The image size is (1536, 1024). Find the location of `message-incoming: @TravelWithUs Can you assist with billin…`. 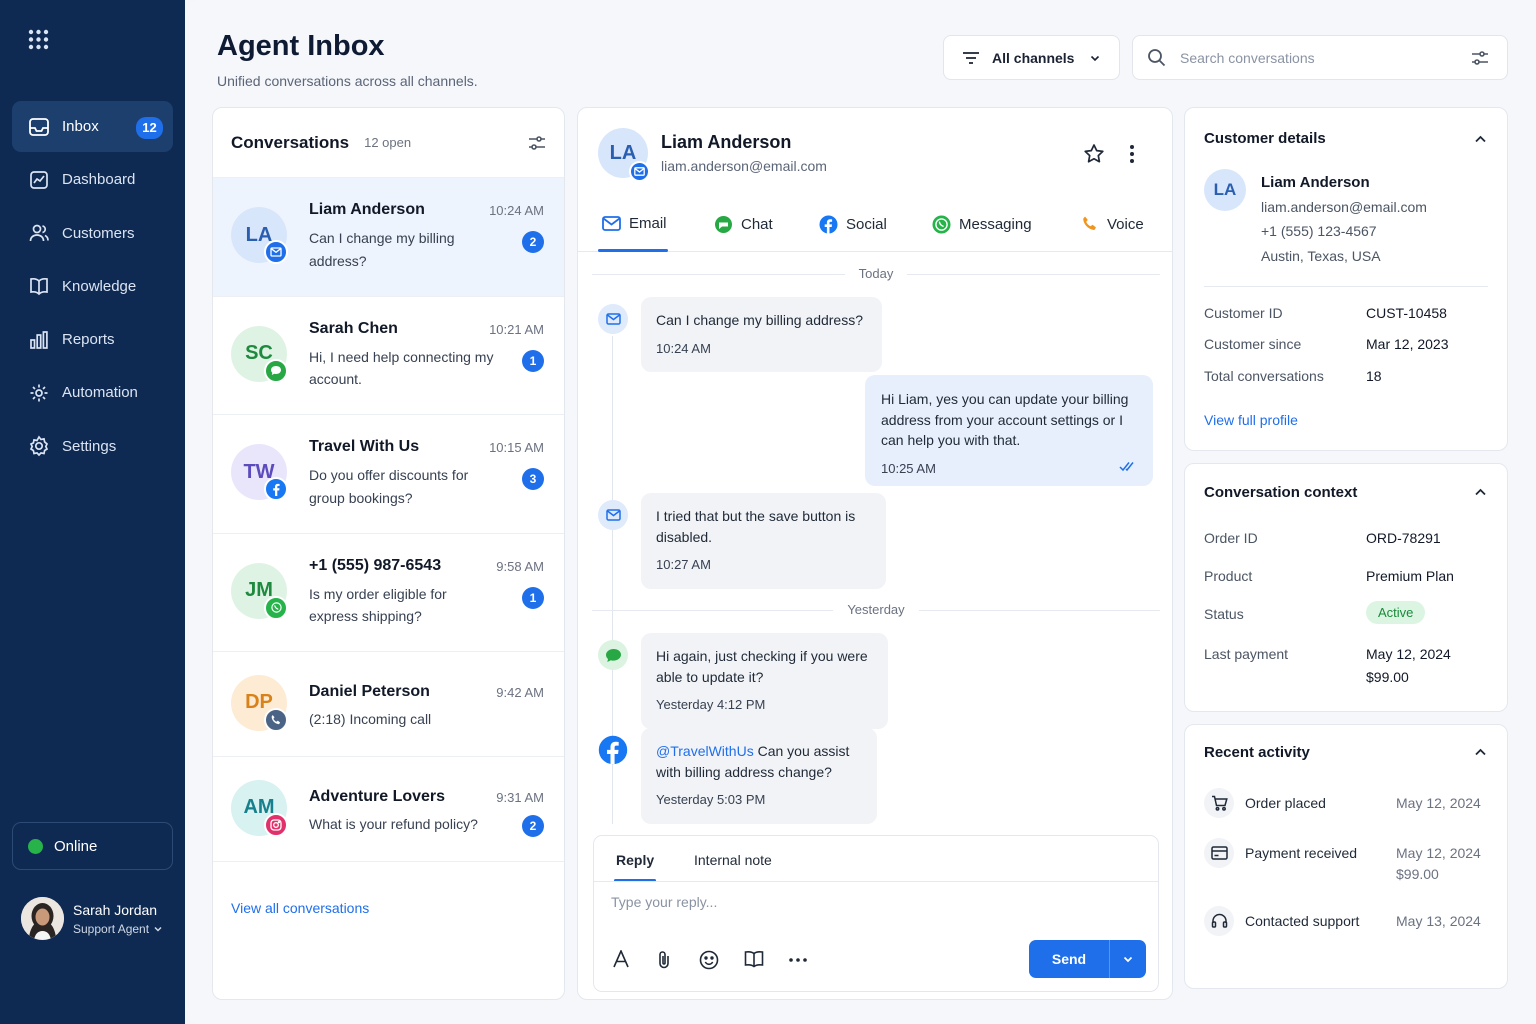

message-incoming: @TravelWithUs Can you assist with billin… is located at coordinates (759, 776).